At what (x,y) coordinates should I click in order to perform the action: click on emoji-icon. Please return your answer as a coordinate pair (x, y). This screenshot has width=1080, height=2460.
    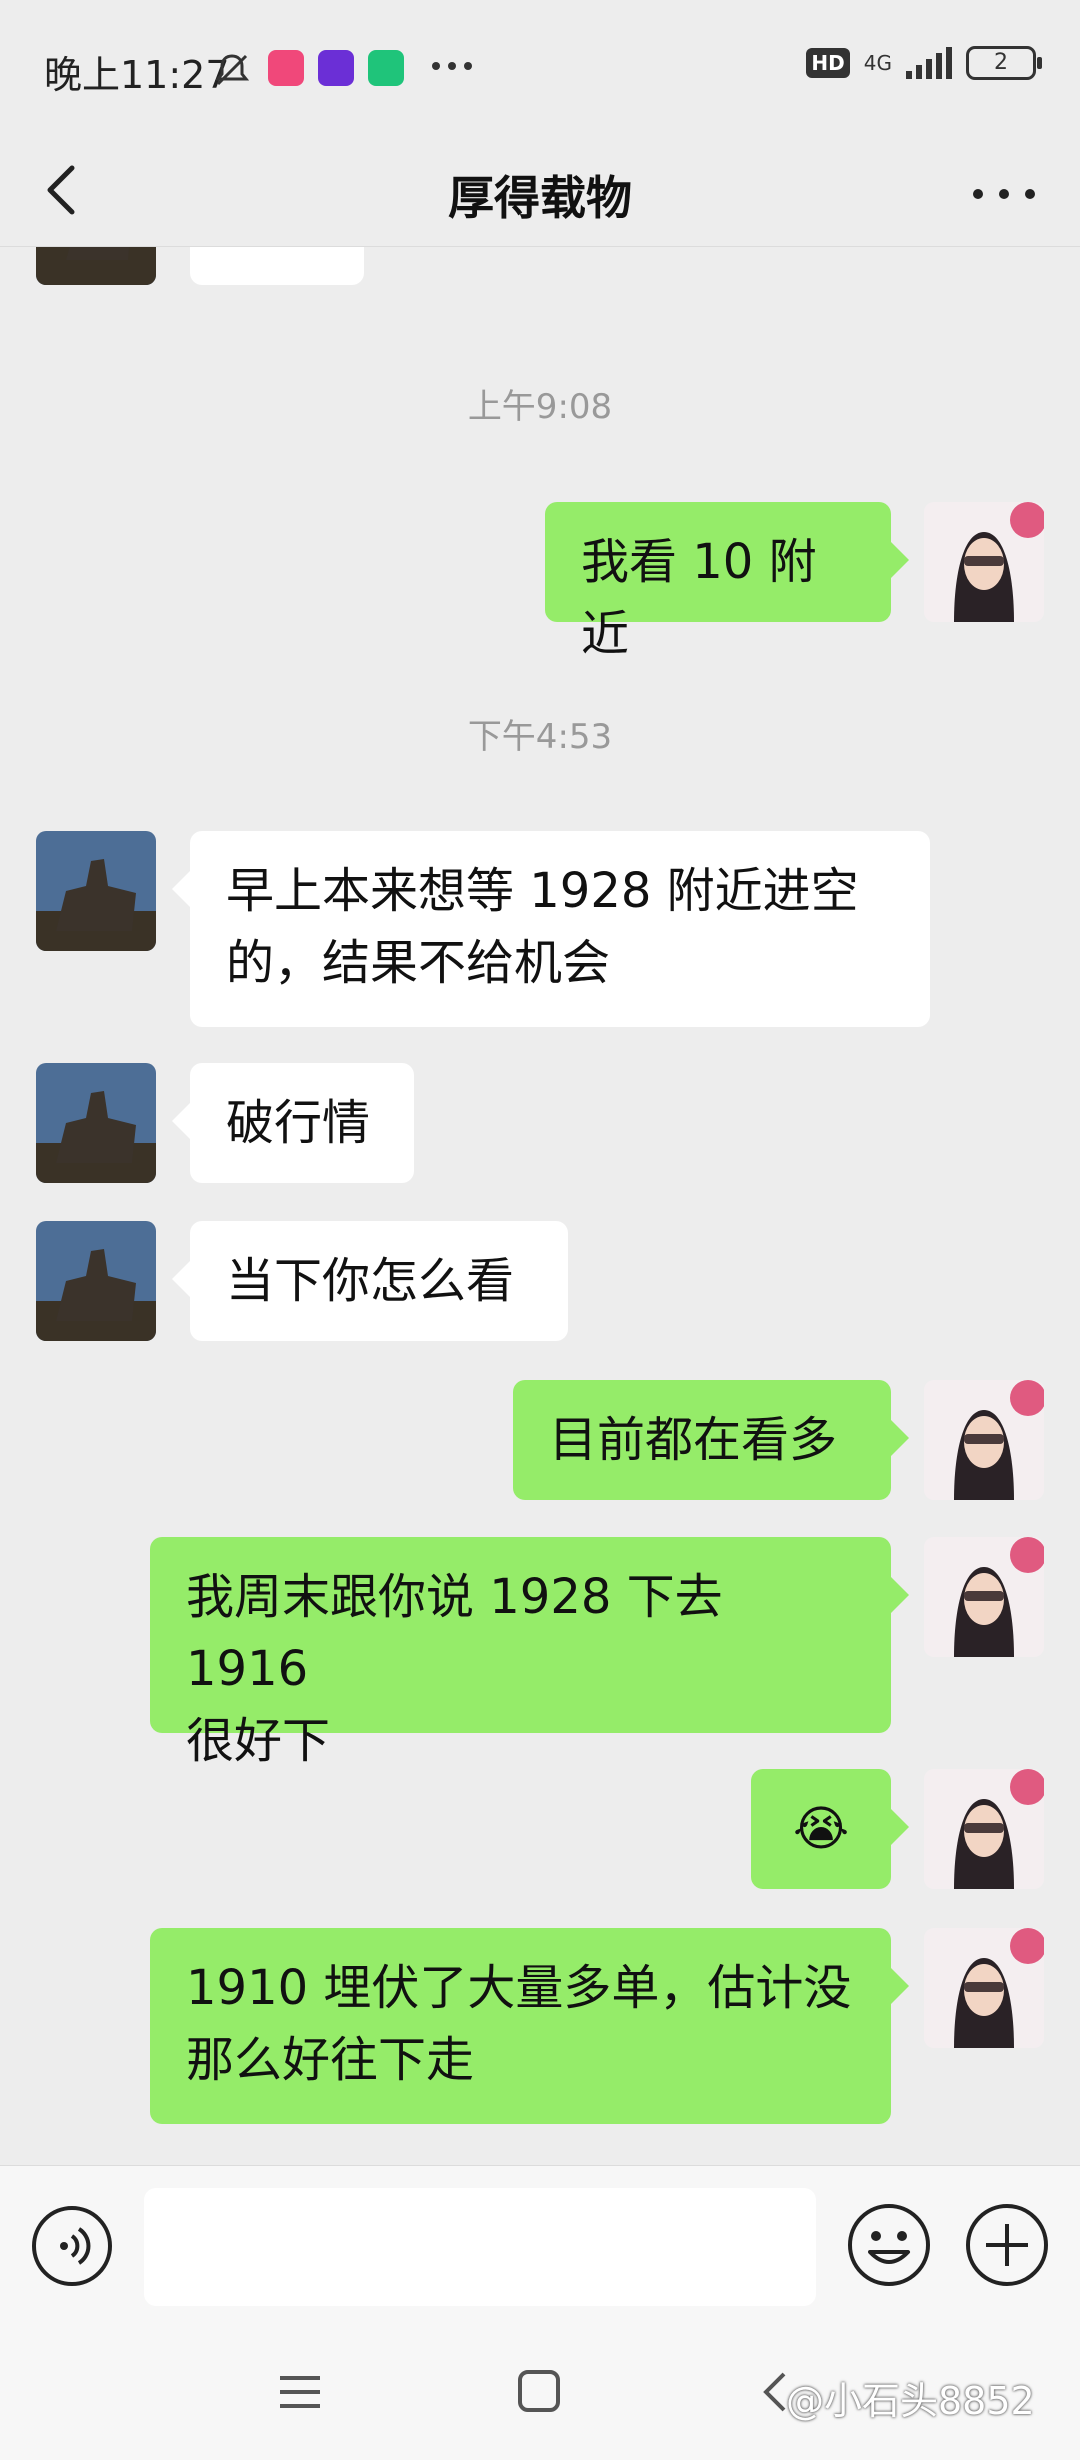
    Looking at the image, I should click on (889, 2245).